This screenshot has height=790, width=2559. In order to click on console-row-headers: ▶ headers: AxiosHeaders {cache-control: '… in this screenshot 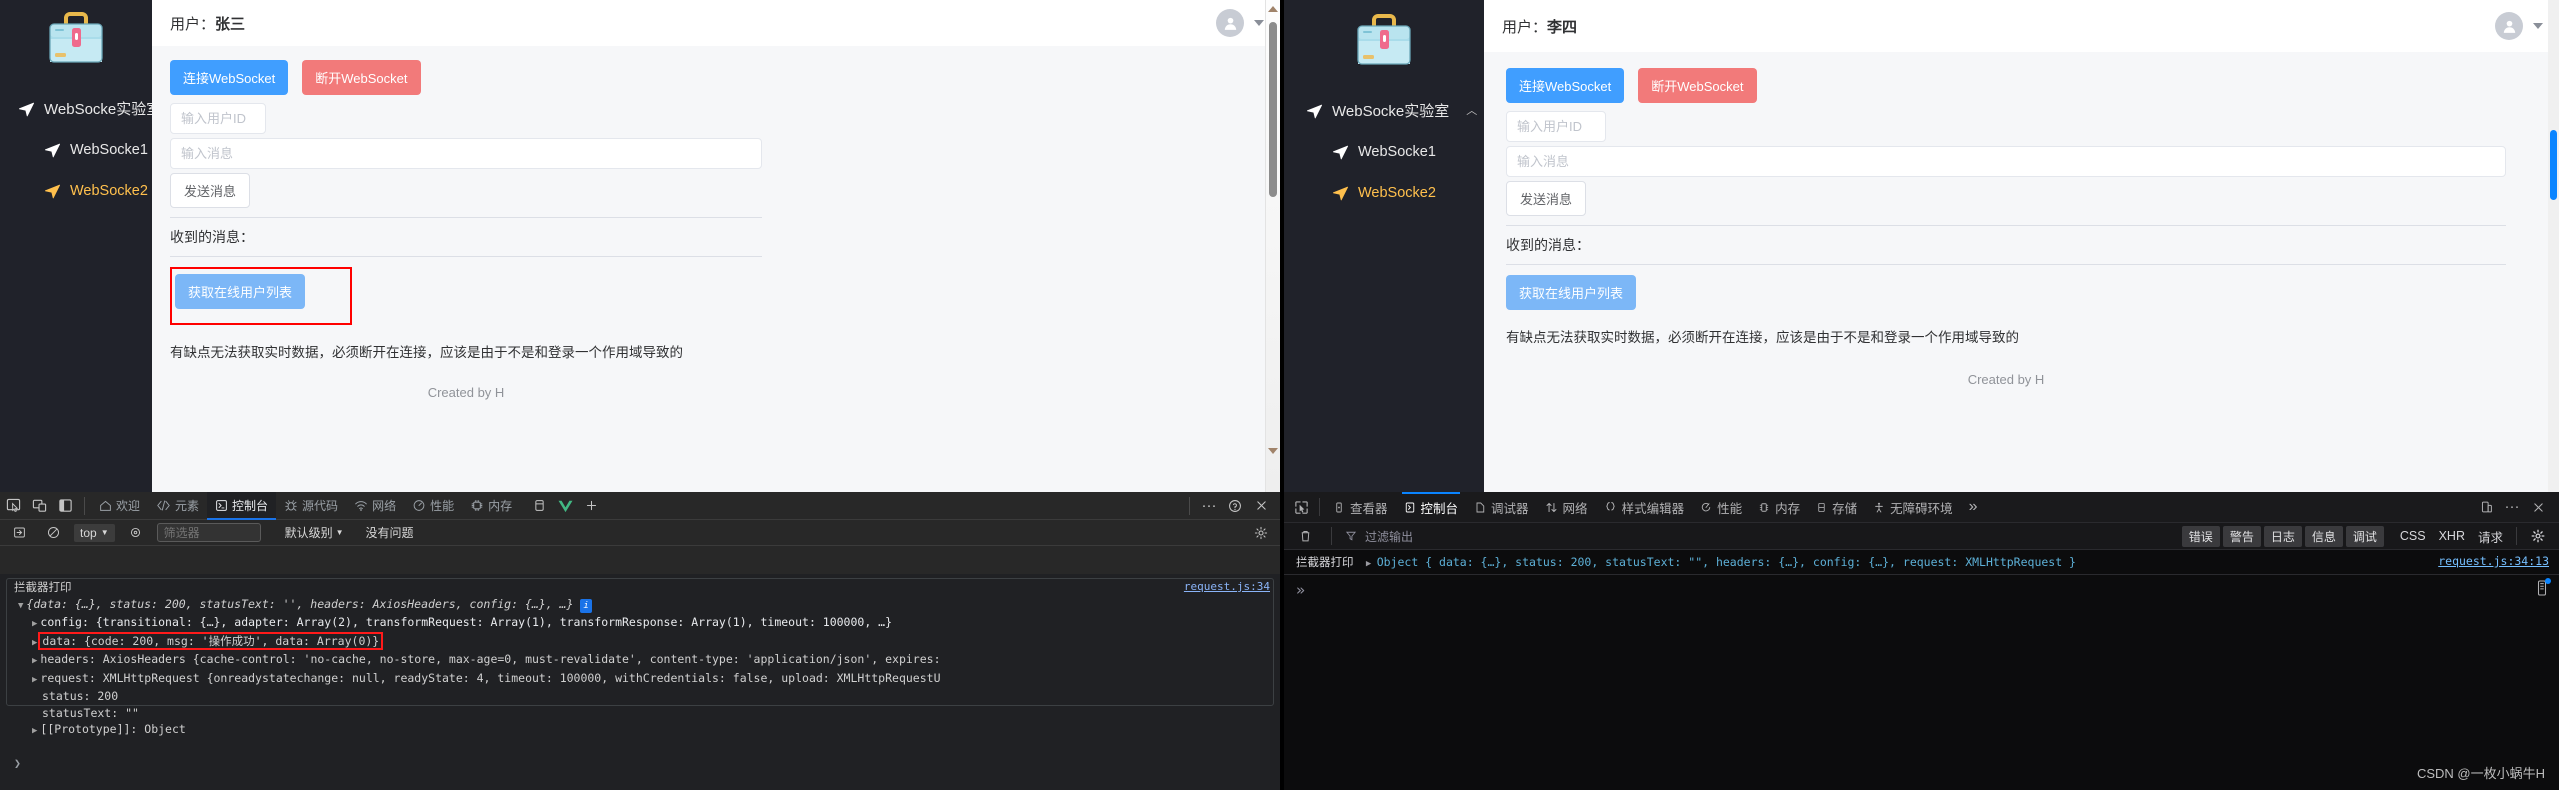, I will do `click(640, 660)`.